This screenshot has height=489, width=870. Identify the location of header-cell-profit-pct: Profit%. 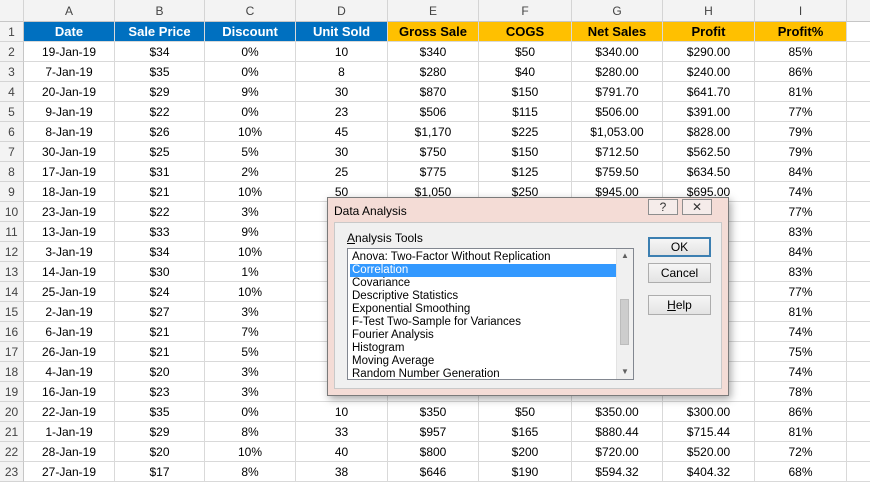
(801, 32).